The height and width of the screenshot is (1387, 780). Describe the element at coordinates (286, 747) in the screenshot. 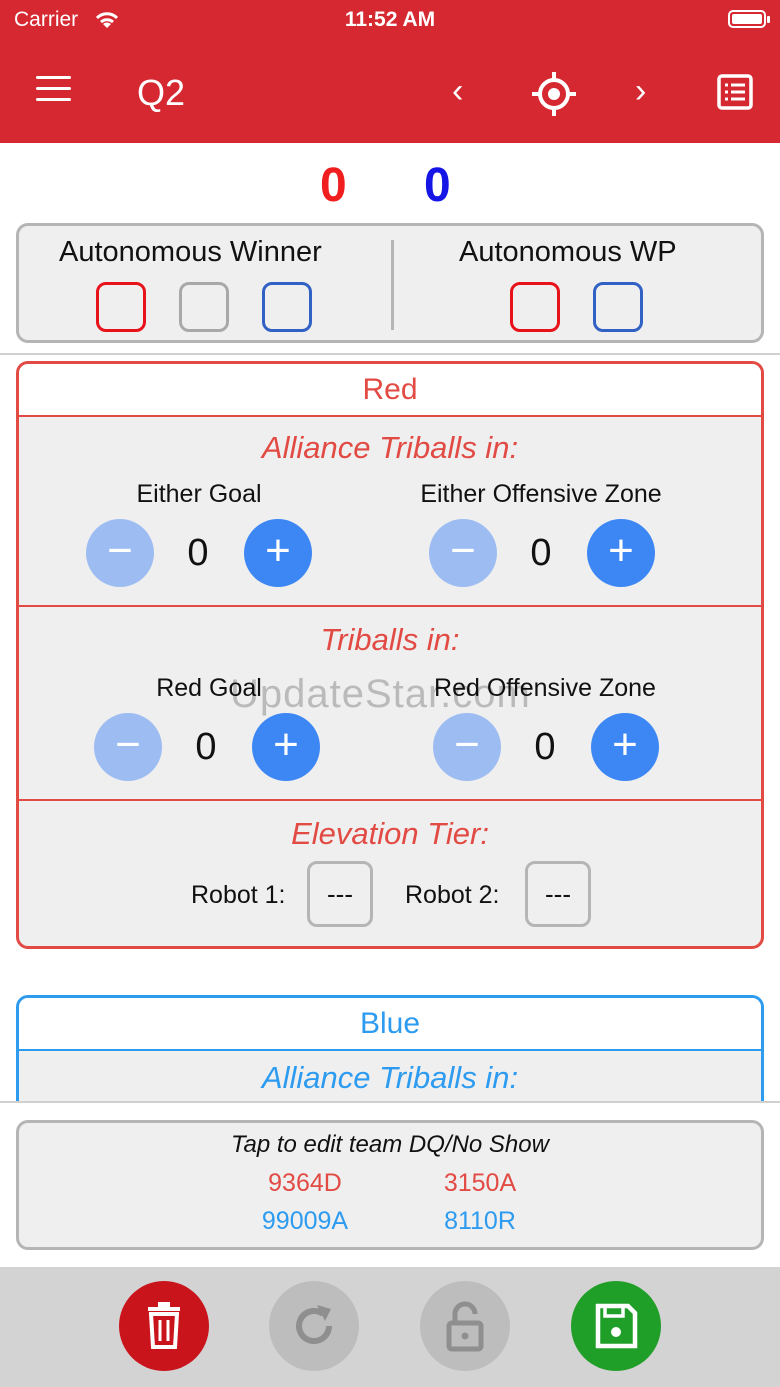

I see `red-goal-plus-button: +` at that location.